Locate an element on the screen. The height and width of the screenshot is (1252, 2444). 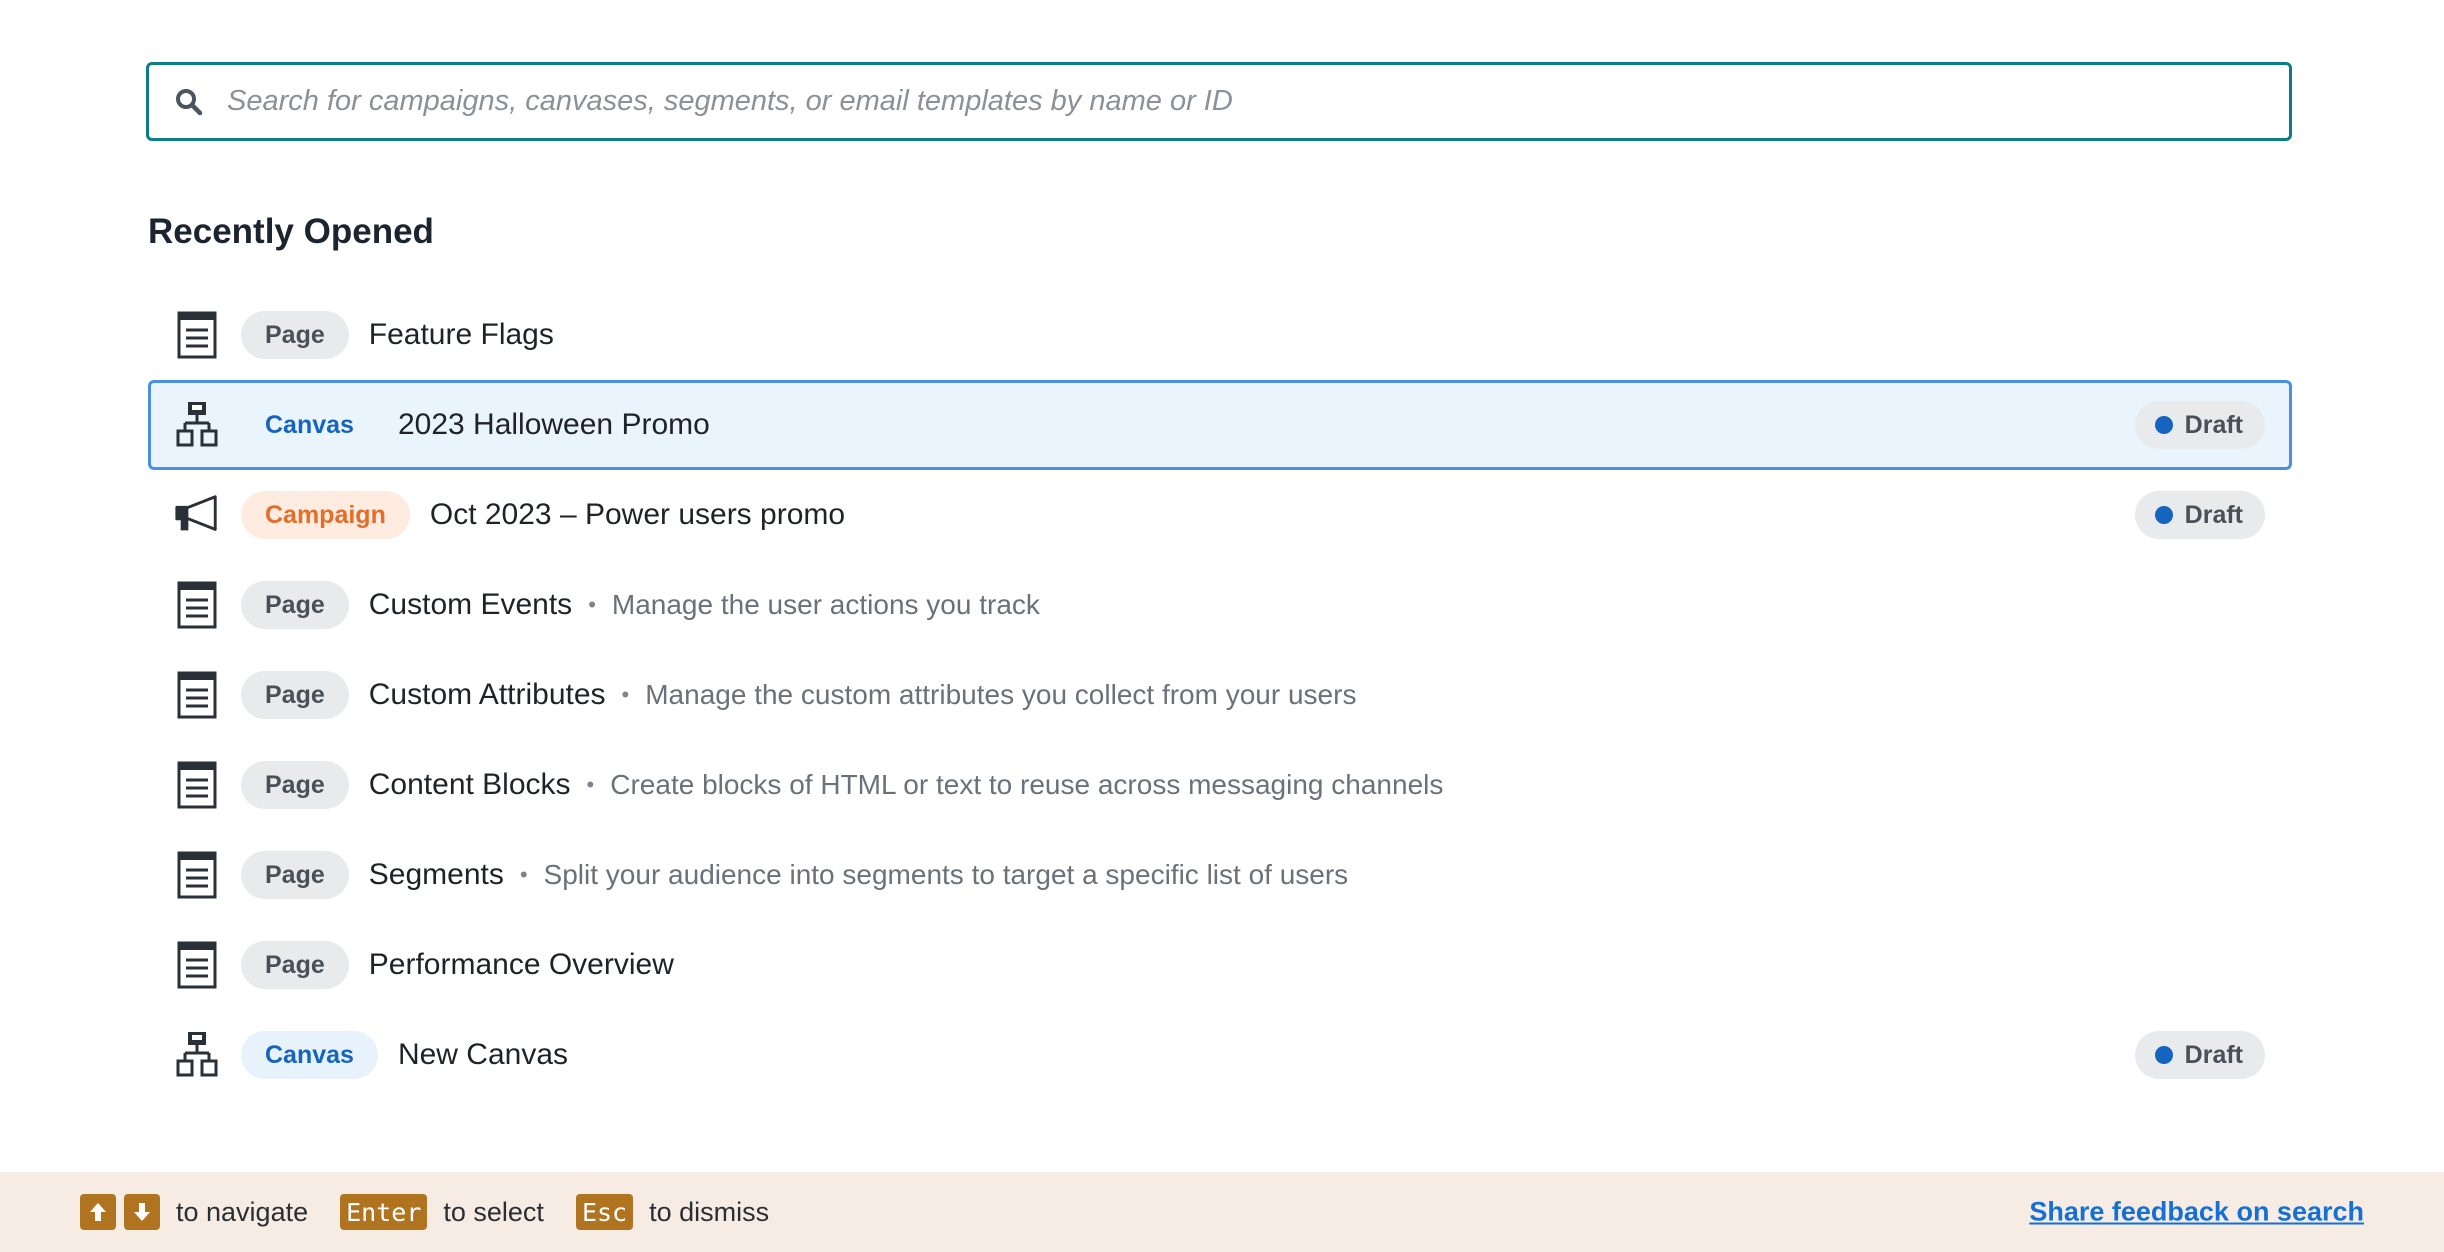
select-hint: to select is located at coordinates (493, 1211).